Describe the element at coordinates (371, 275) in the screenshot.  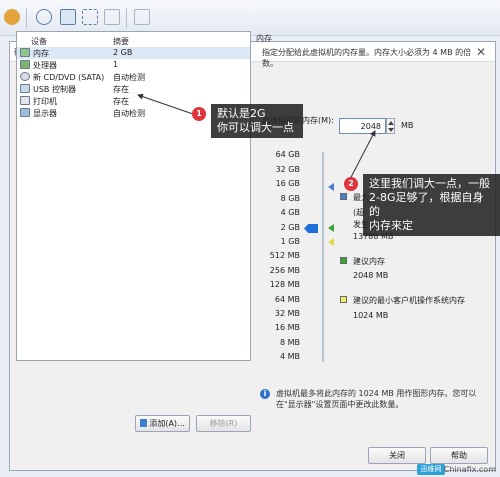
I see `recommended-memory-value: 2048 MB` at that location.